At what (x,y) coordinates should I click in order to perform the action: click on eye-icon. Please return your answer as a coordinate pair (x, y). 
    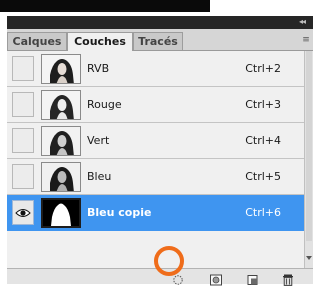
    Looking at the image, I should click on (23, 213).